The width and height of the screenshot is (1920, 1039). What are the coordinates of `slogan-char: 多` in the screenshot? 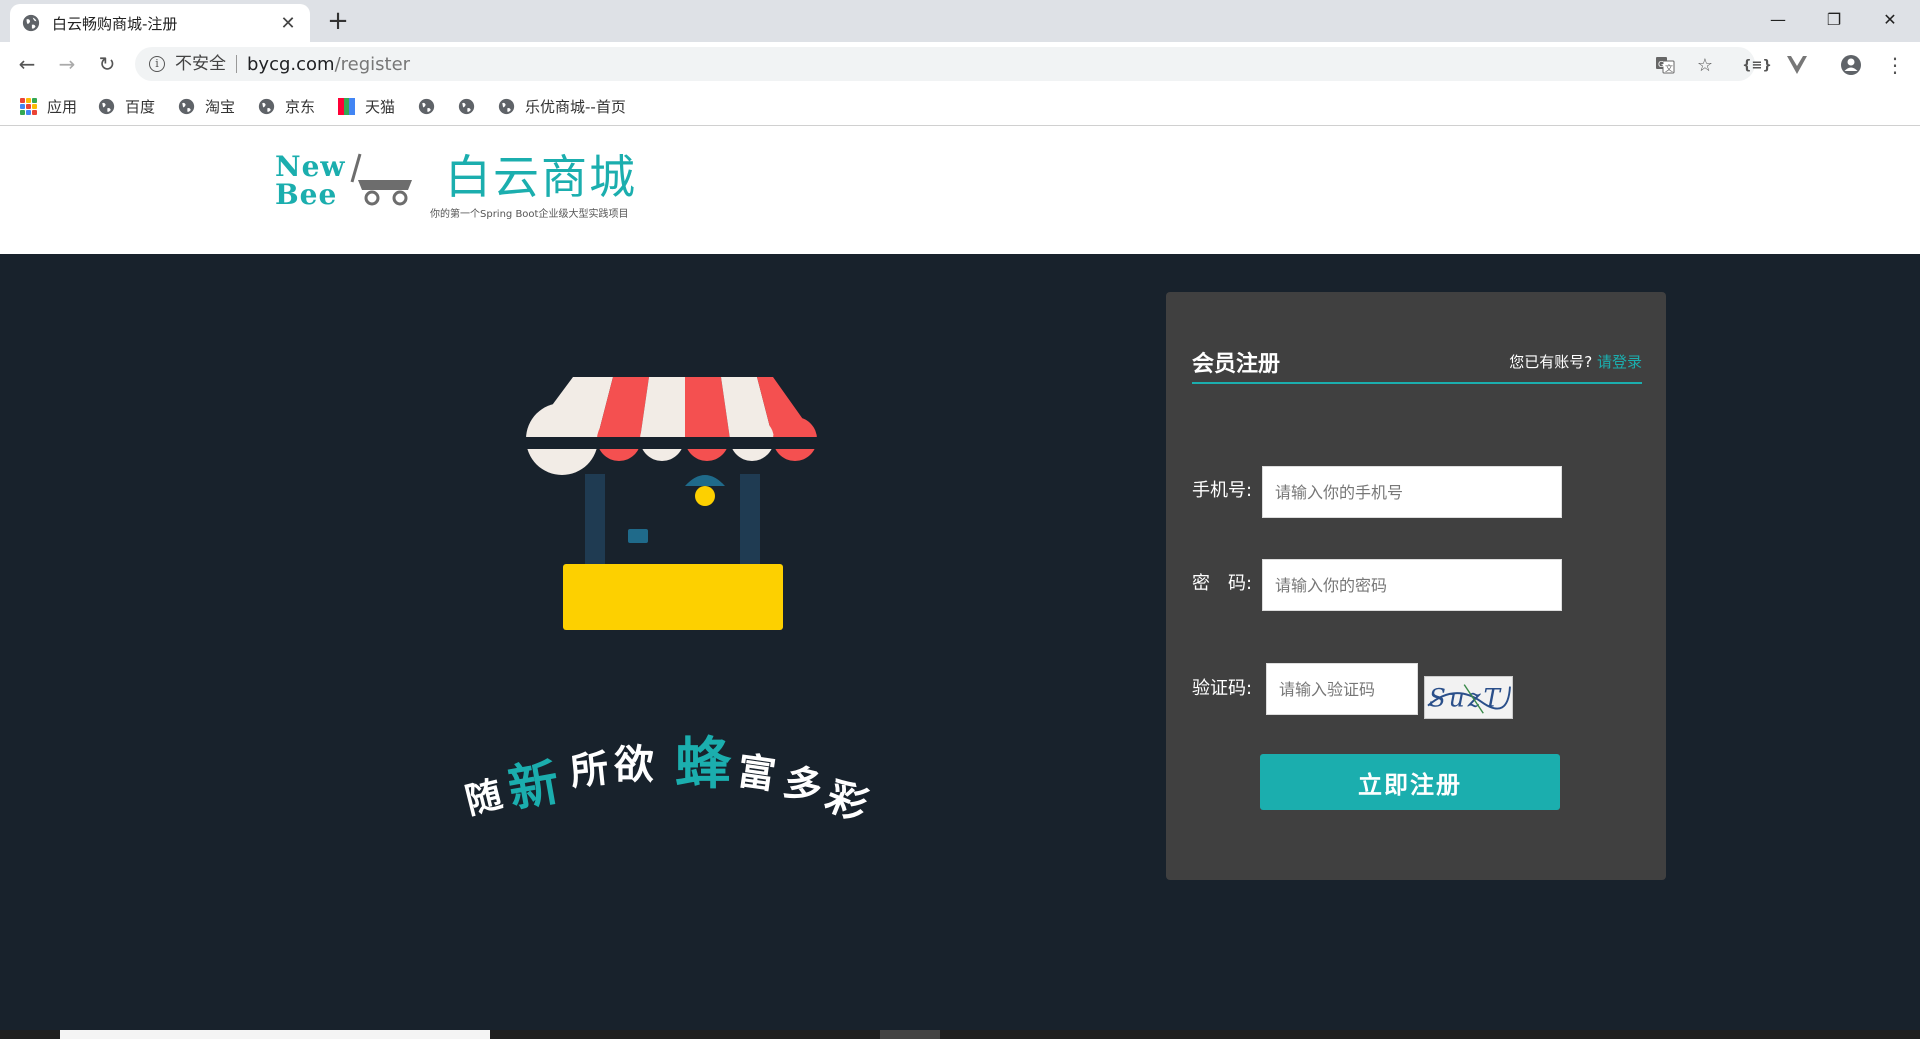 It's located at (803, 784).